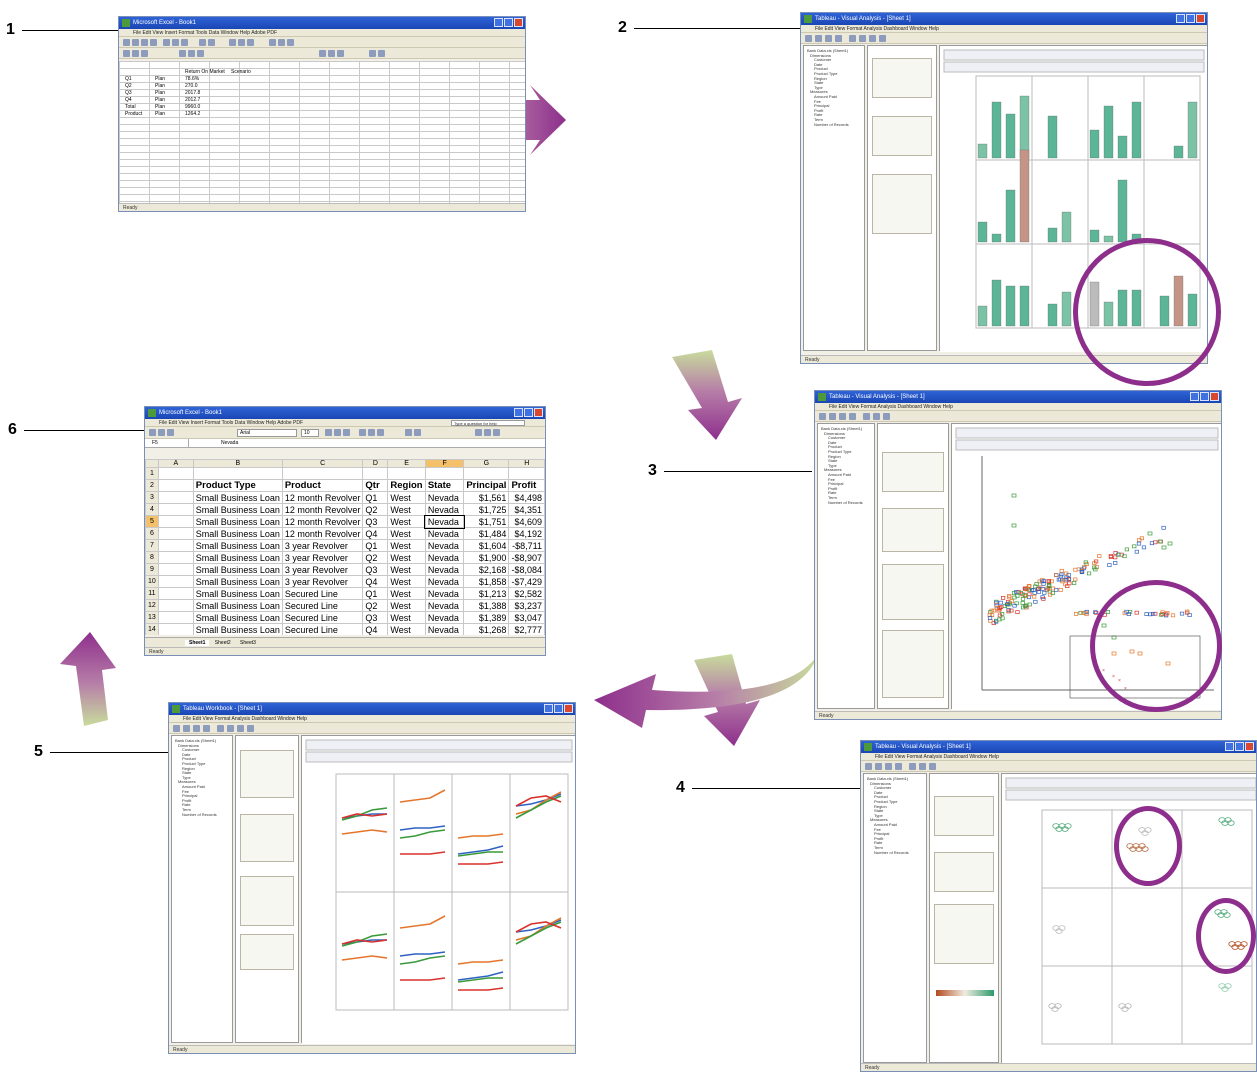 Image resolution: width=1257 pixels, height=1083 pixels. What do you see at coordinates (488, 423) in the screenshot?
I see `help-search-input: Type a question for help` at bounding box center [488, 423].